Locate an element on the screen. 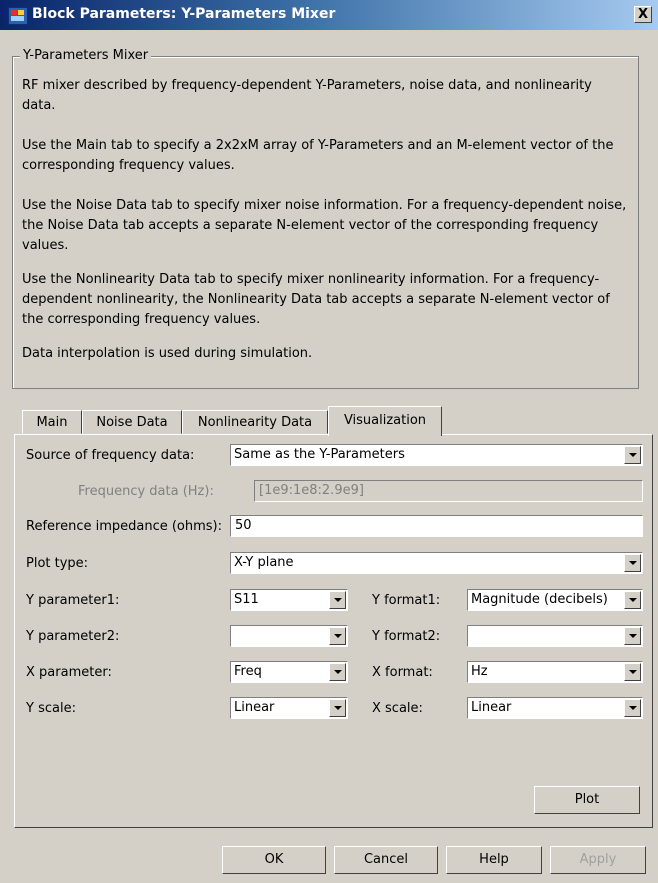 This screenshot has height=883, width=658. desc-line: data. is located at coordinates (39, 105).